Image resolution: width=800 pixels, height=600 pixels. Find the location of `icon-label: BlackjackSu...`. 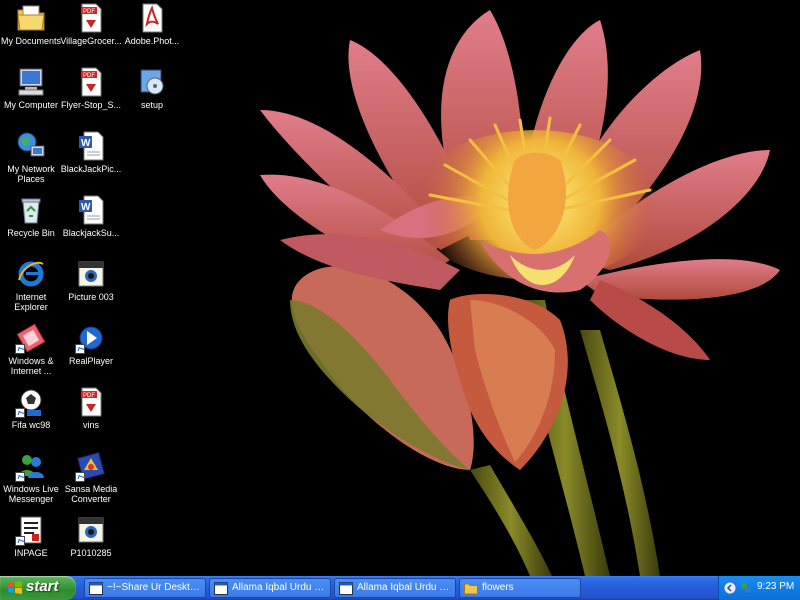

icon-label: BlackjackSu... is located at coordinates (91, 233).